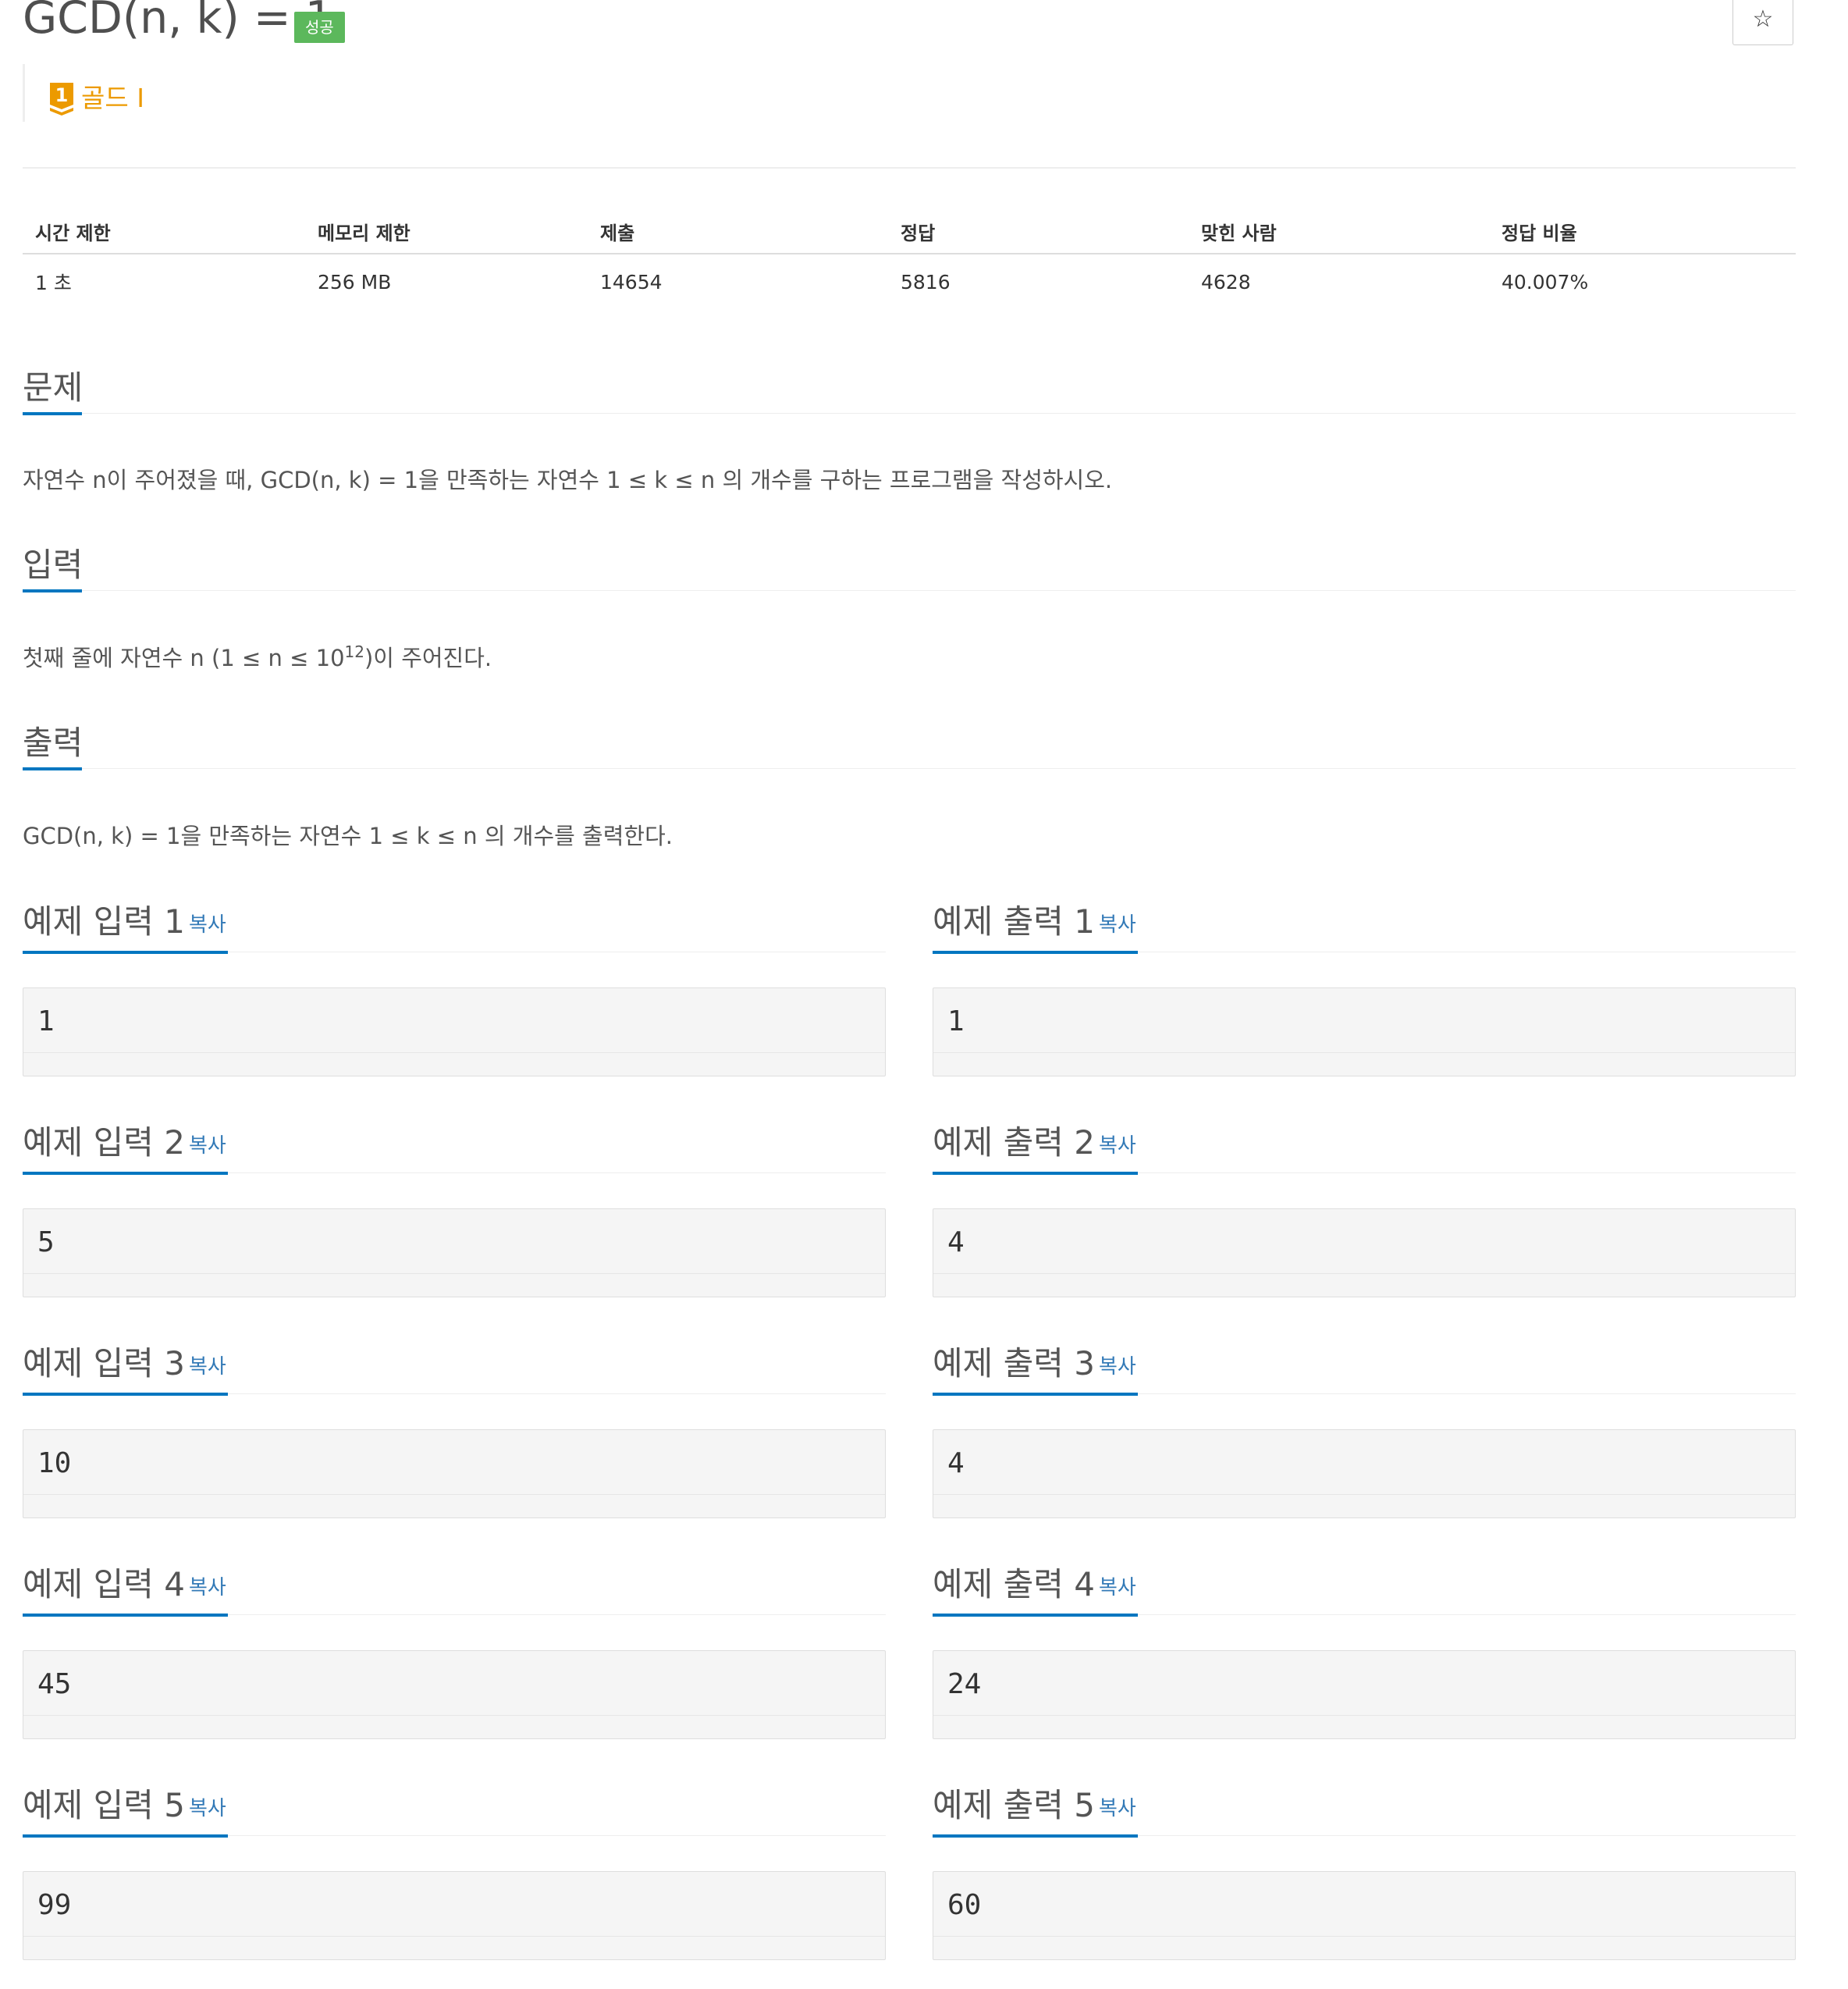 This screenshot has height=1989, width=1848. Describe the element at coordinates (62, 95) in the screenshot. I see `tier-number: 1` at that location.